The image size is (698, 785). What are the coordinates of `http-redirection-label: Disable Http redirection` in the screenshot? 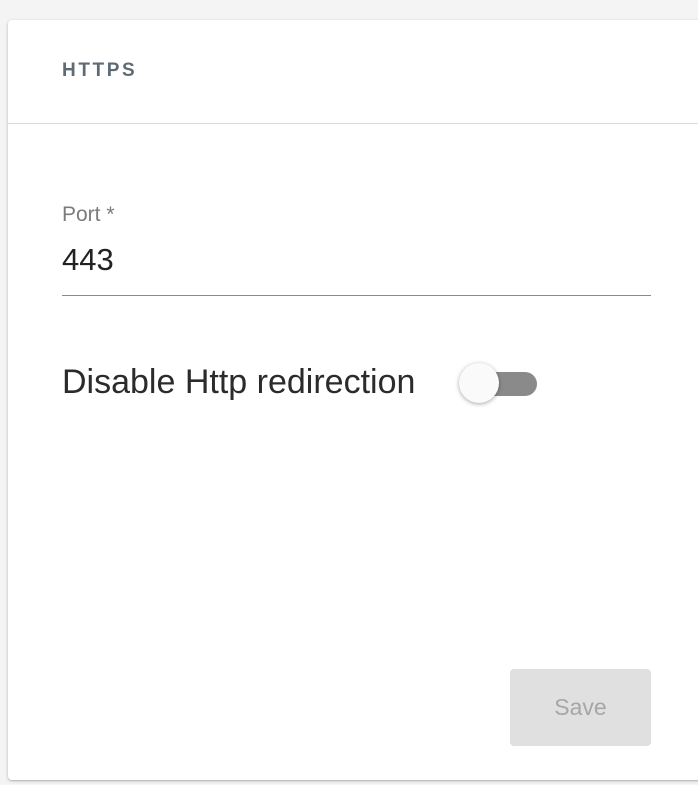 It's located at (239, 381).